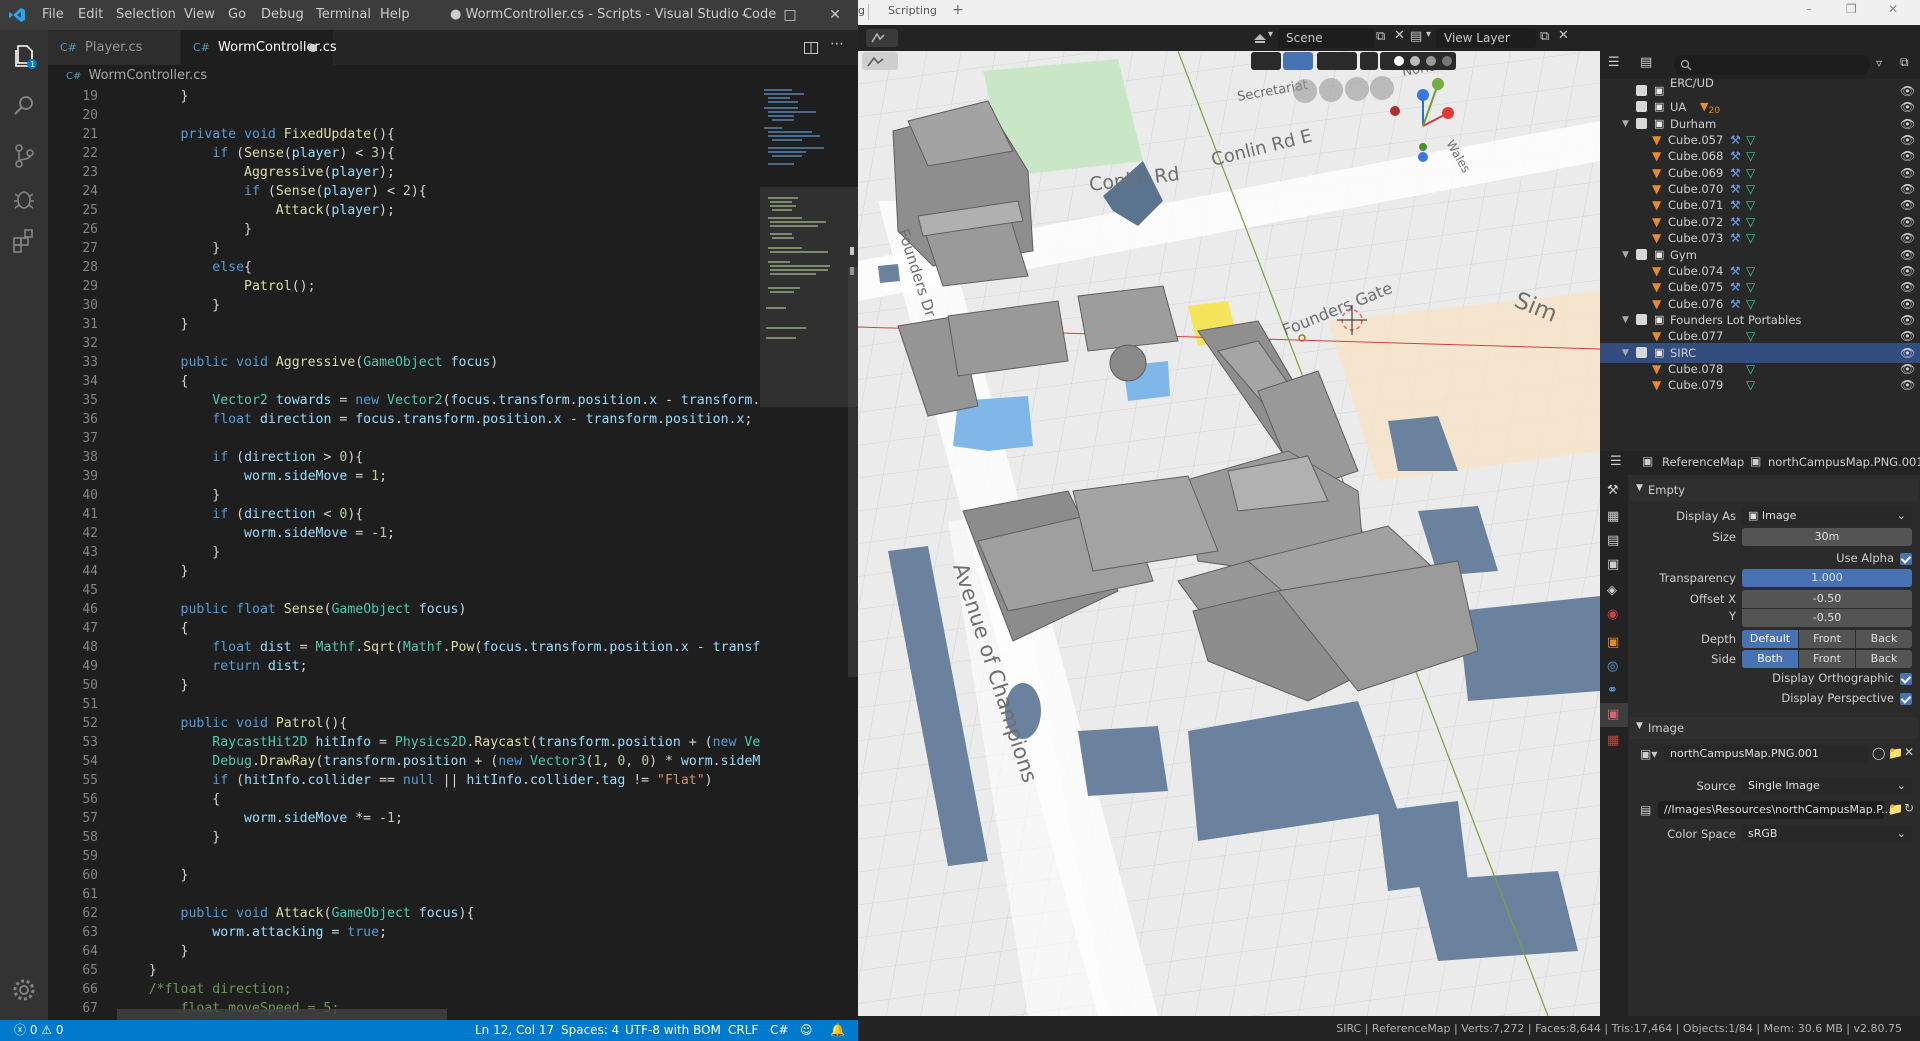  What do you see at coordinates (1827, 618) in the screenshot?
I see `offset-y-field: -0.50` at bounding box center [1827, 618].